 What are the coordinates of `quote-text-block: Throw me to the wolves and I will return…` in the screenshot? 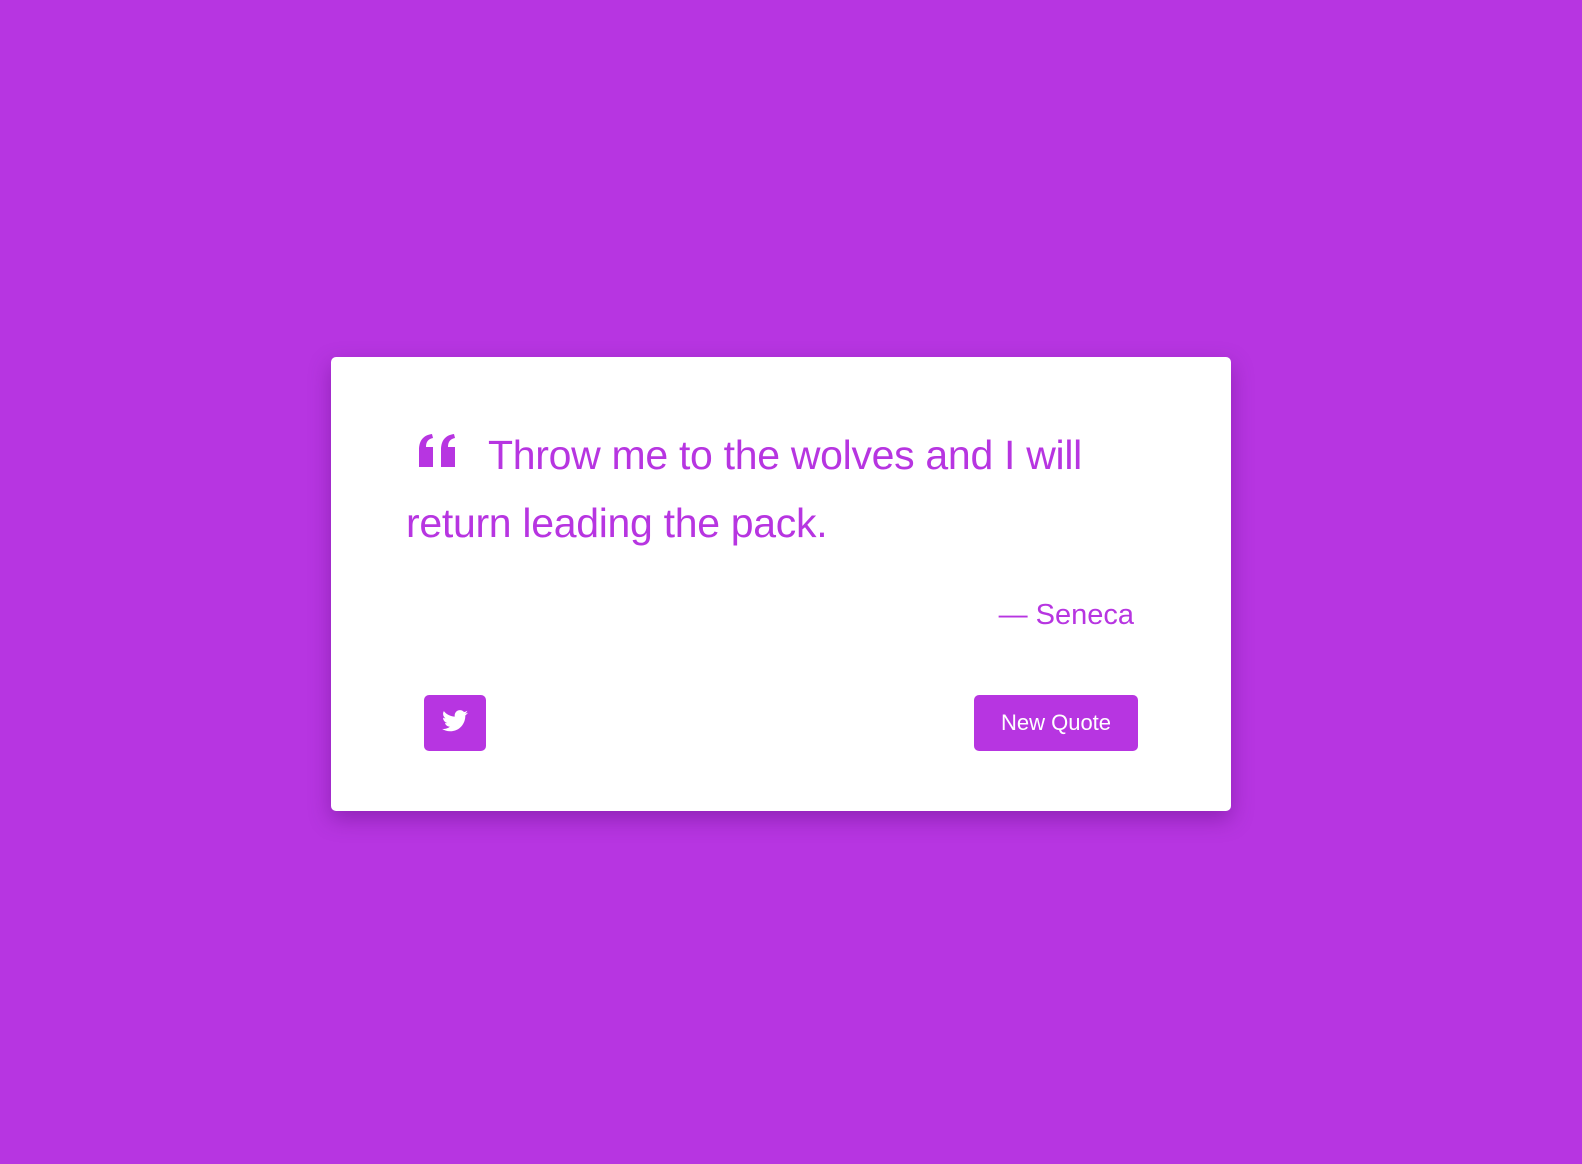 It's located at (786, 489).